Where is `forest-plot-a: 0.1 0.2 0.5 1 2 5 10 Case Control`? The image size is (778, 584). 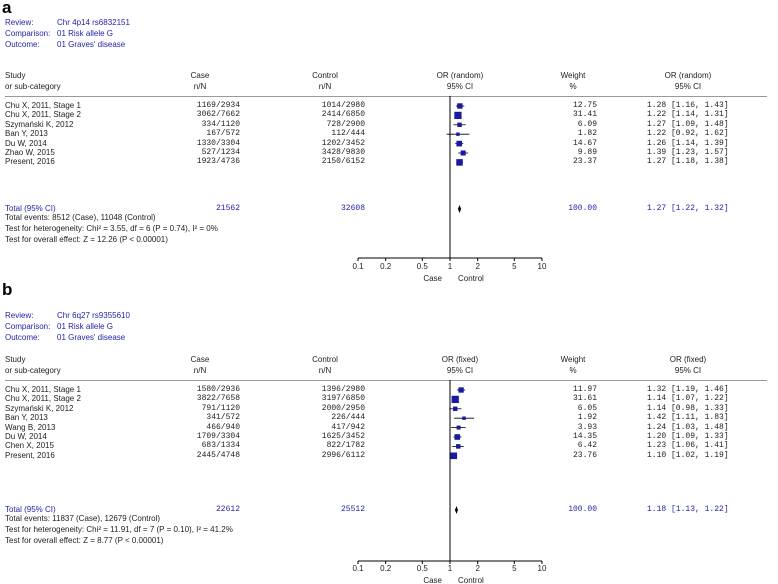 forest-plot-a: 0.1 0.2 0.5 1 2 5 10 Case Control is located at coordinates (449, 189).